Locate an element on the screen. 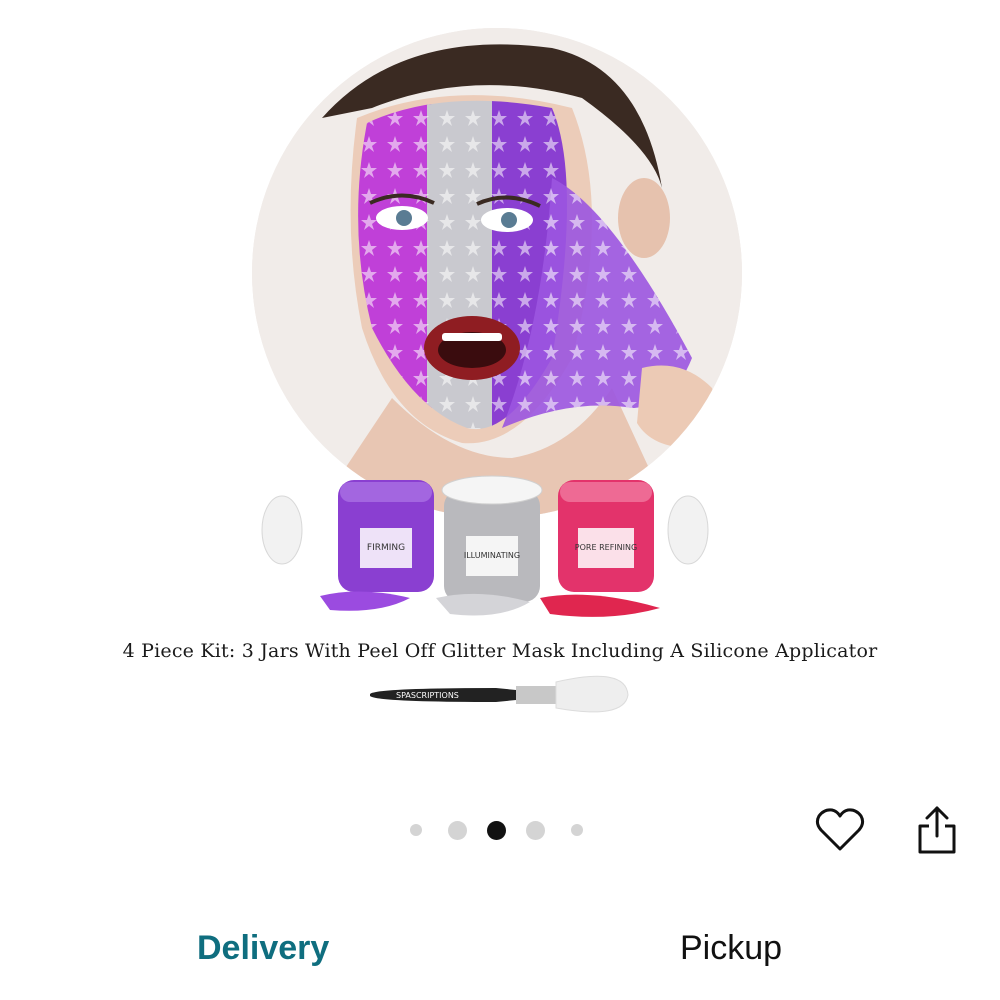  product-jars-image: FIRMING ILLUMINATING PORE REFINING is located at coordinates (495, 553).